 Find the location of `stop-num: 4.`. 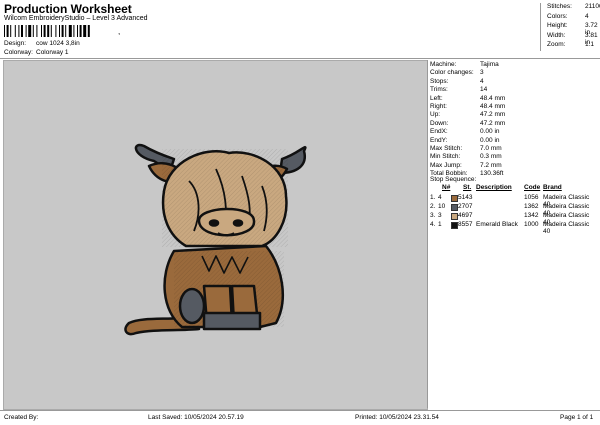

stop-num: 4. is located at coordinates (433, 224).